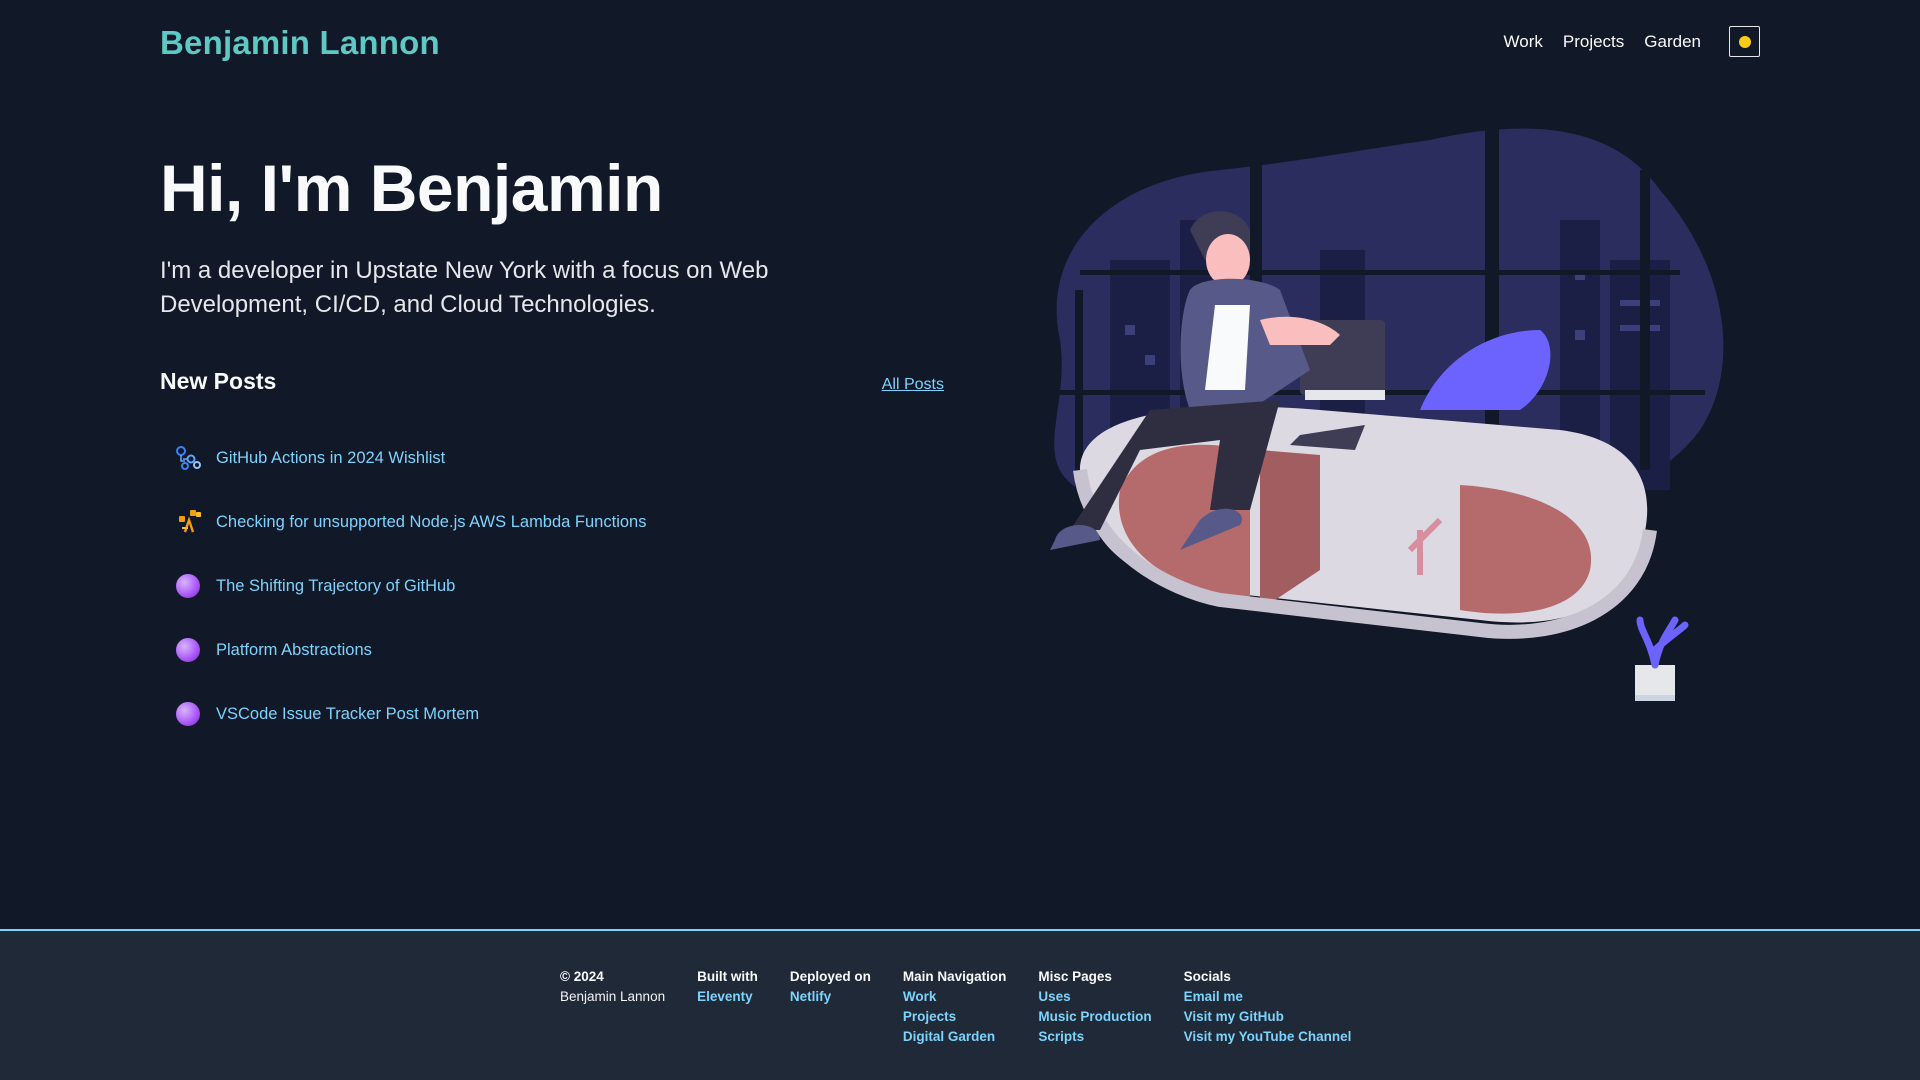 The width and height of the screenshot is (1920, 1080). I want to click on nav-garden: Garden, so click(1672, 42).